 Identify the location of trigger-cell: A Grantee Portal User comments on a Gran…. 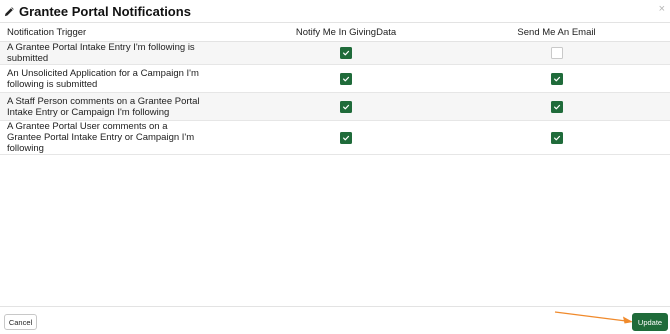
(124, 137).